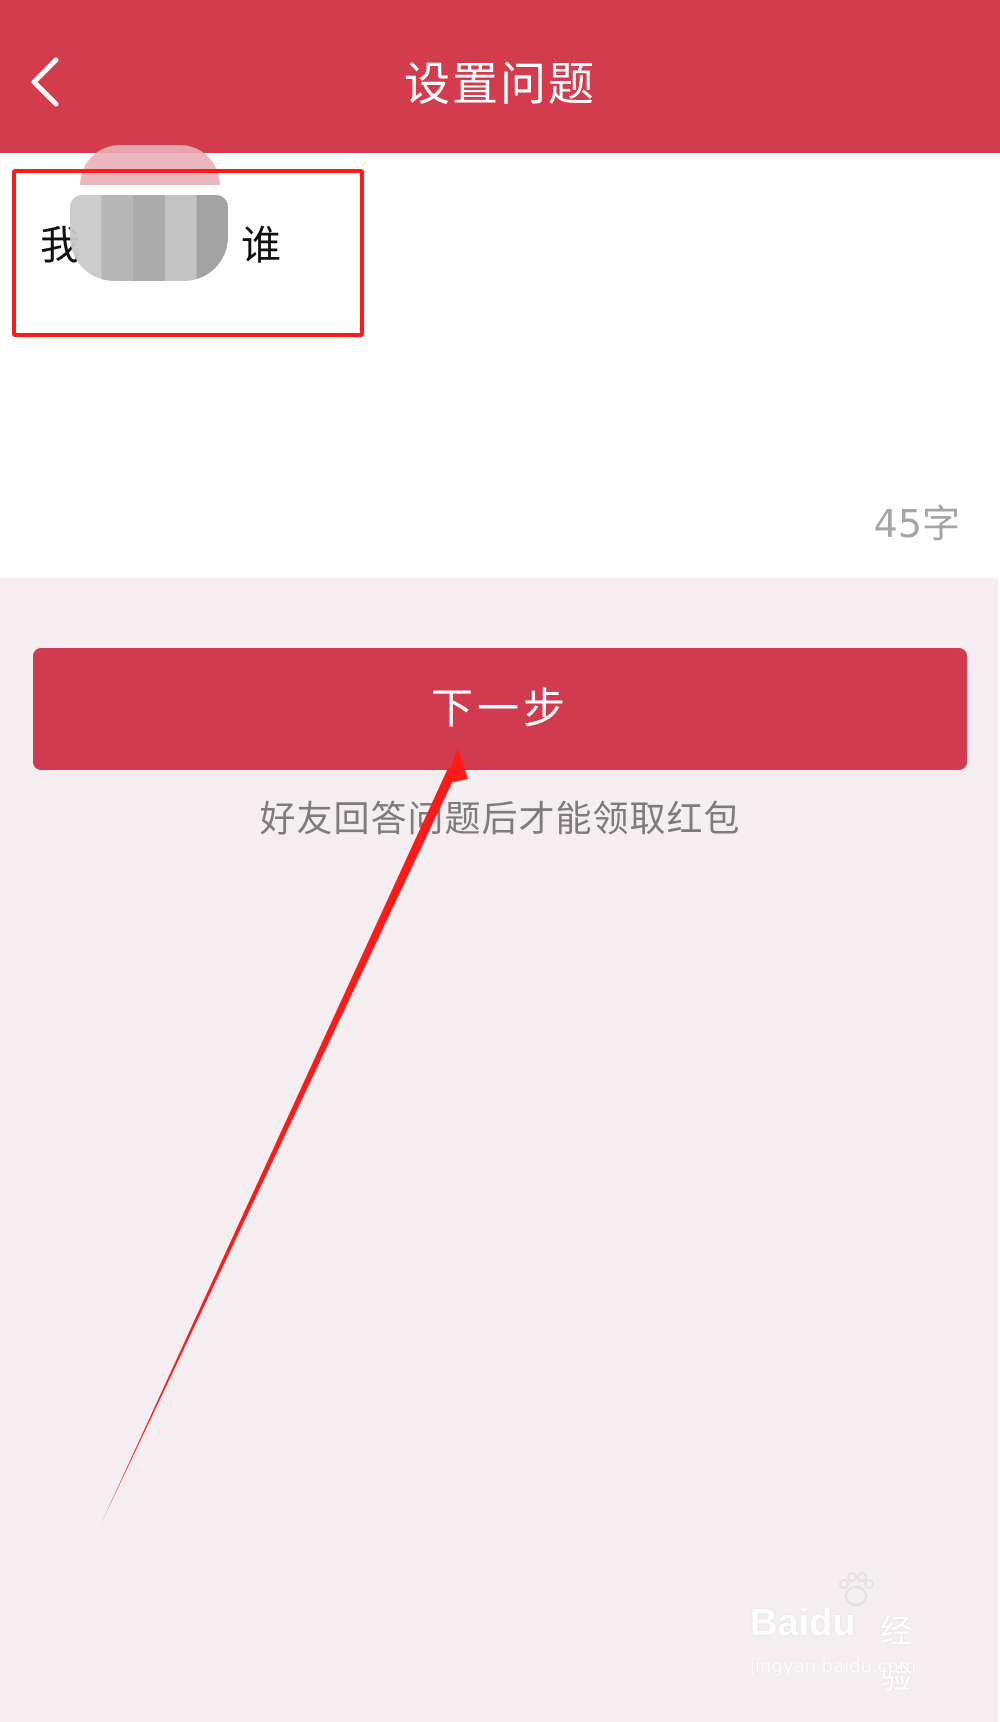 This screenshot has width=1000, height=1722. What do you see at coordinates (500, 709) in the screenshot?
I see `next-step-button: 下一步` at bounding box center [500, 709].